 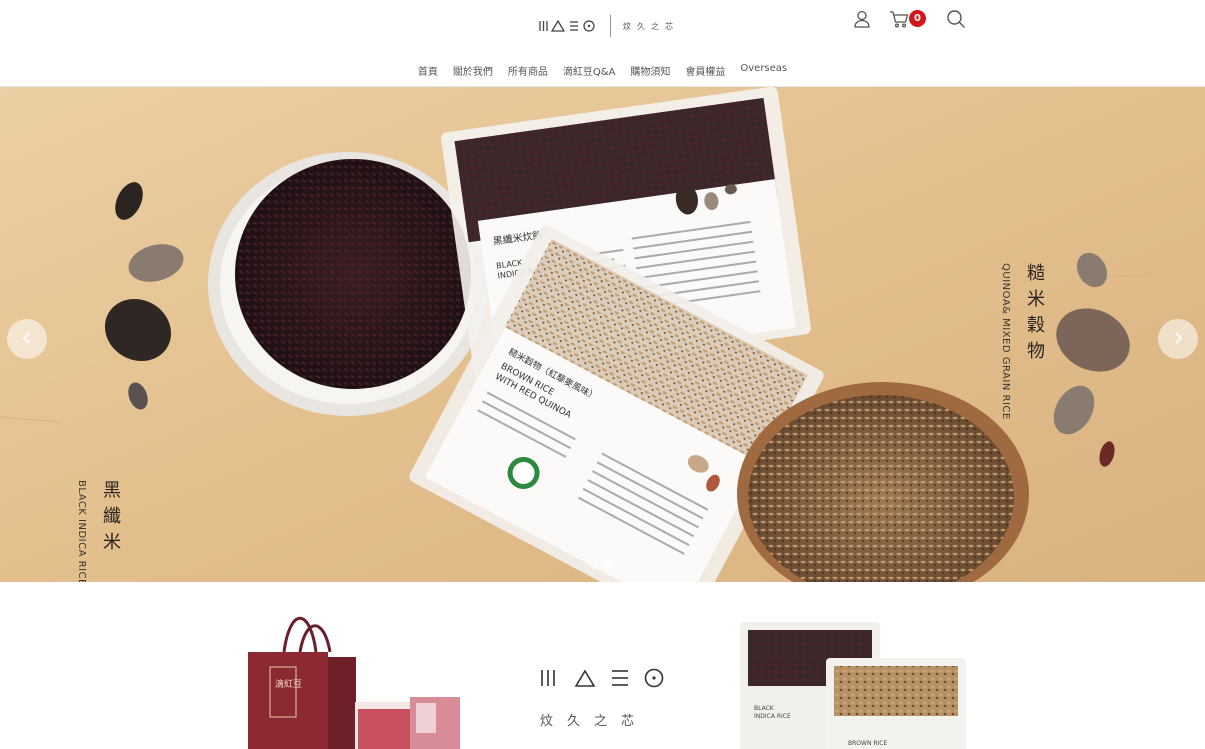 I want to click on carousel-dot-active, so click(x=608, y=565).